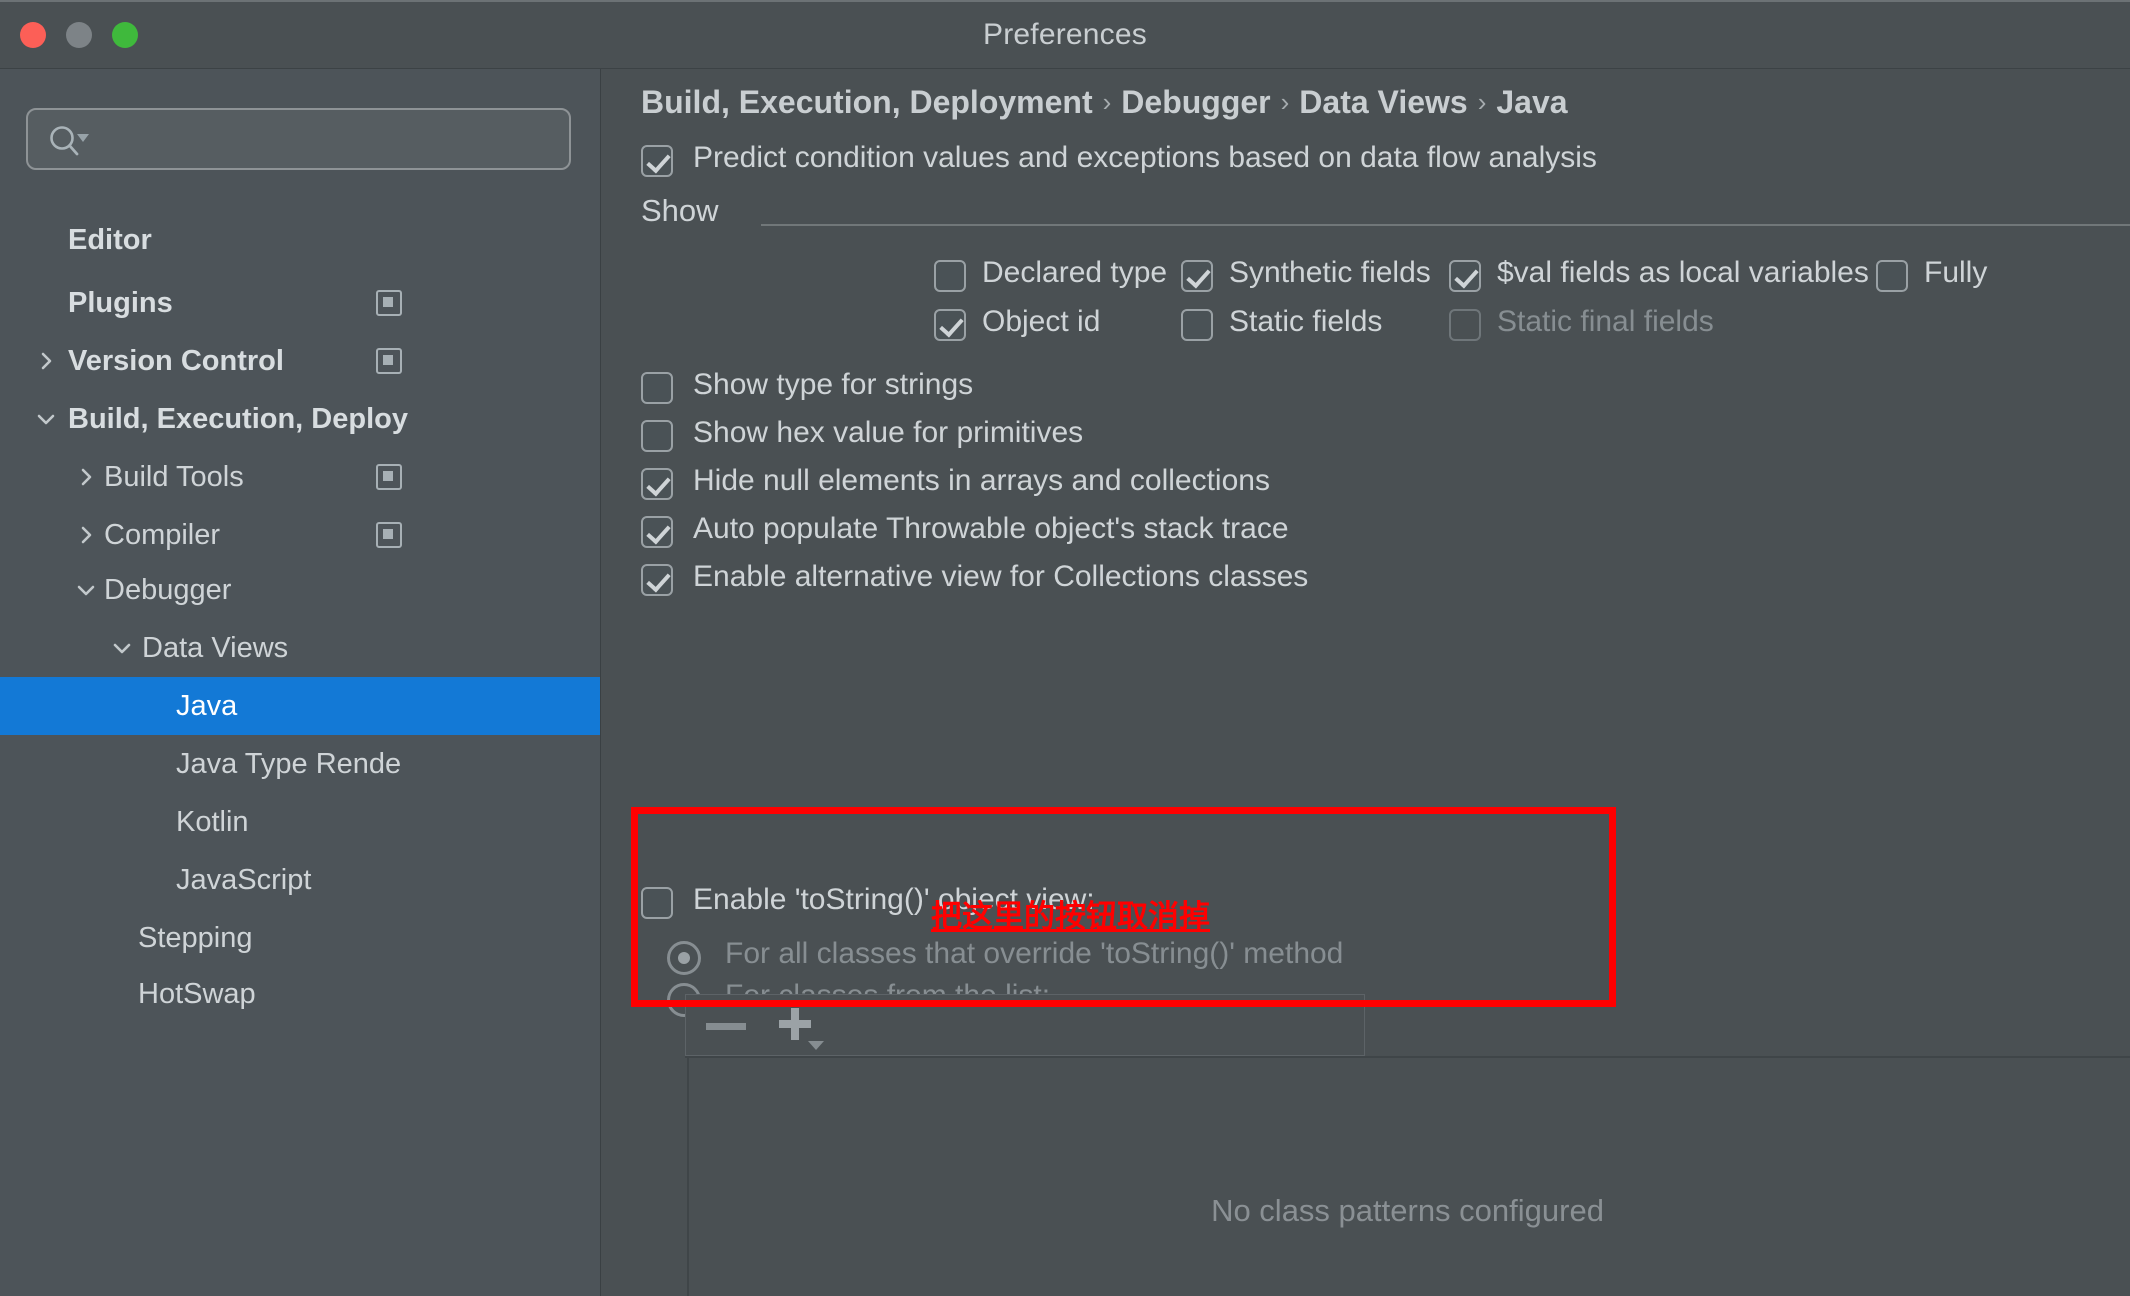  I want to click on sidebar-item-label: Stepping, so click(195, 937).